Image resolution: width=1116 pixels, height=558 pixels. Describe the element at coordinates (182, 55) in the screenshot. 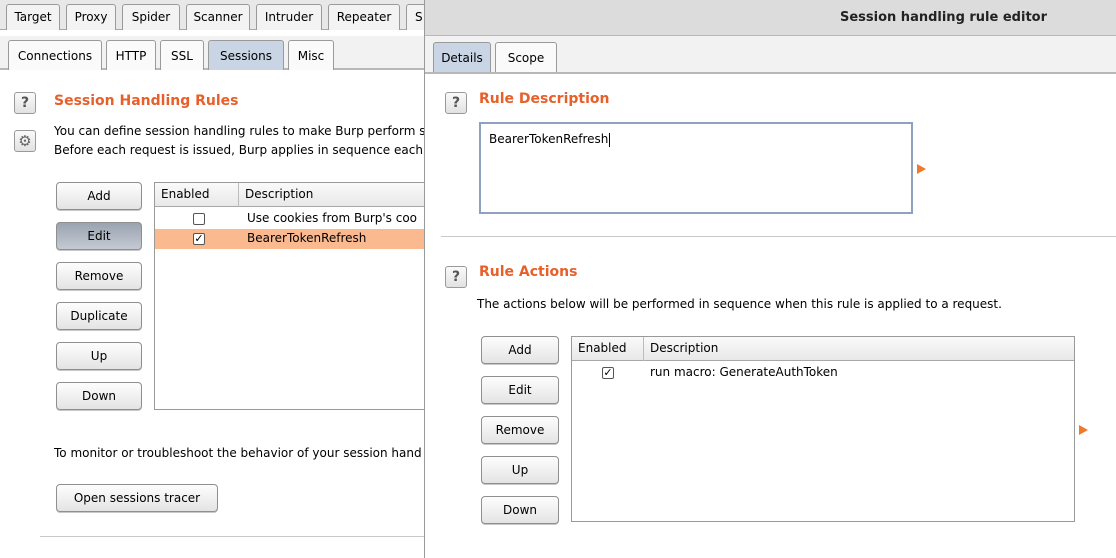

I see `tab-ssl: SSL` at that location.